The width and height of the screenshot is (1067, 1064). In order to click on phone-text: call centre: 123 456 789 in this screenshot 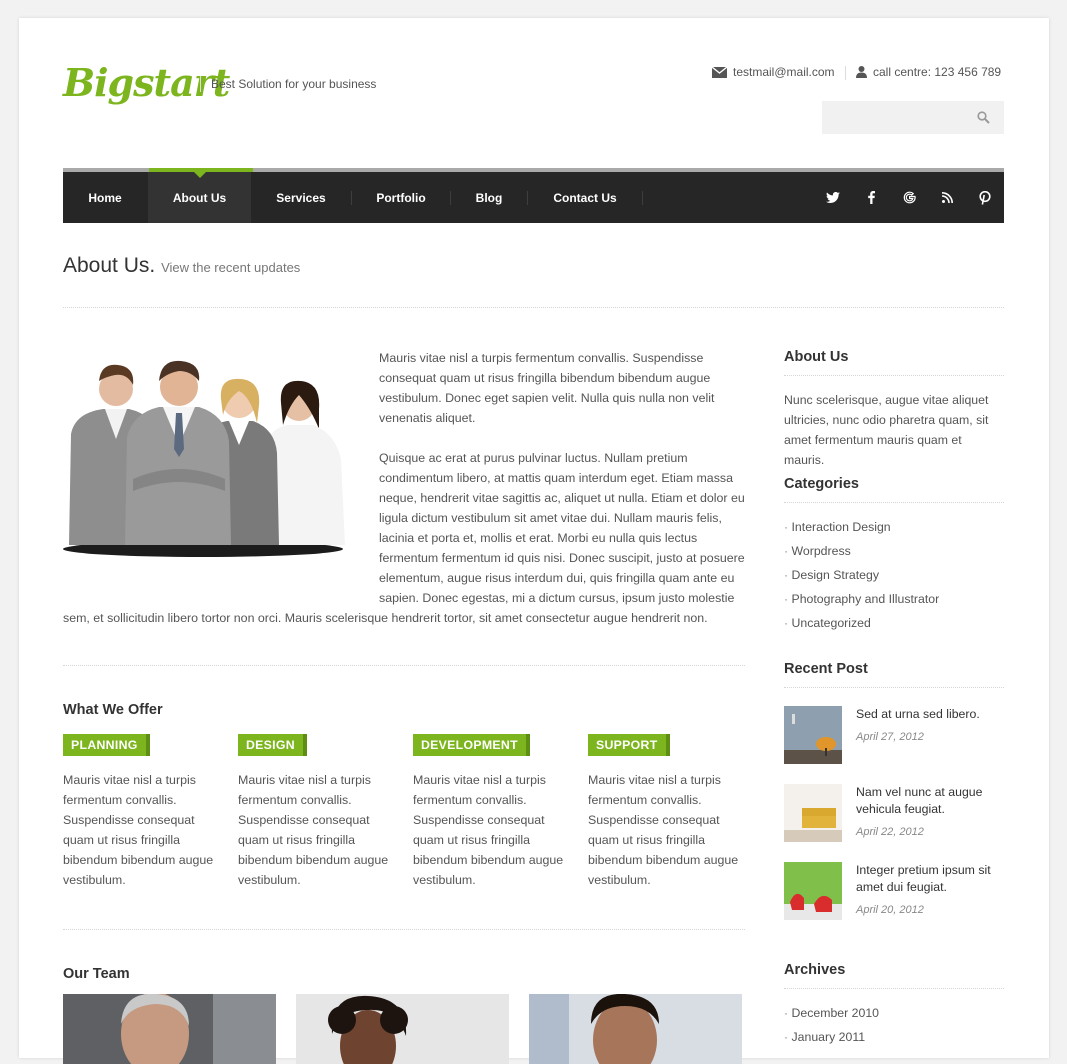, I will do `click(937, 72)`.